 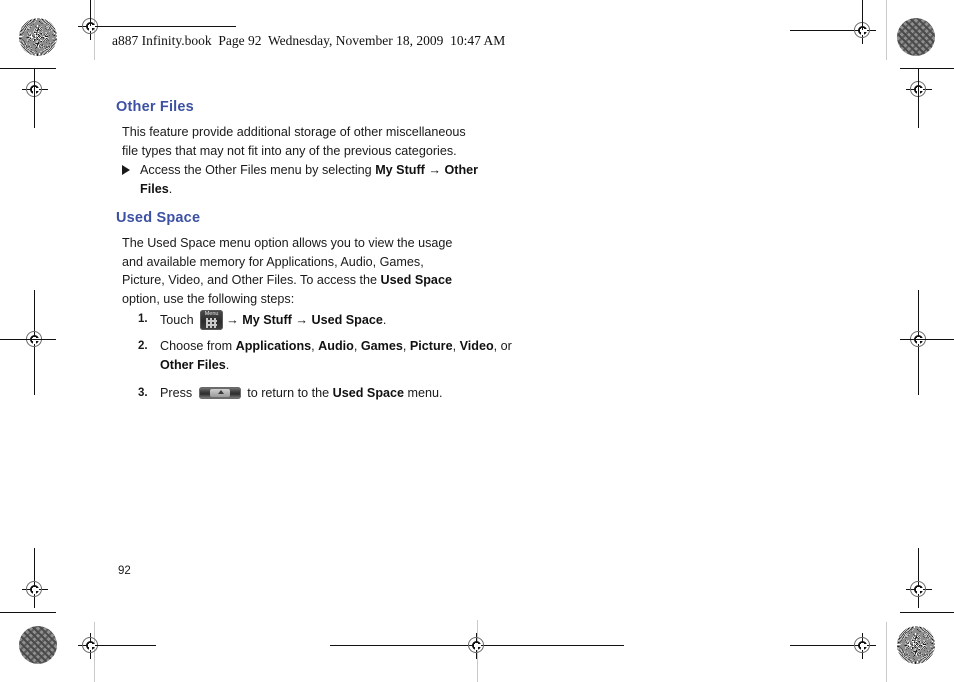 I want to click on step-2-tail: ., so click(x=227, y=364).